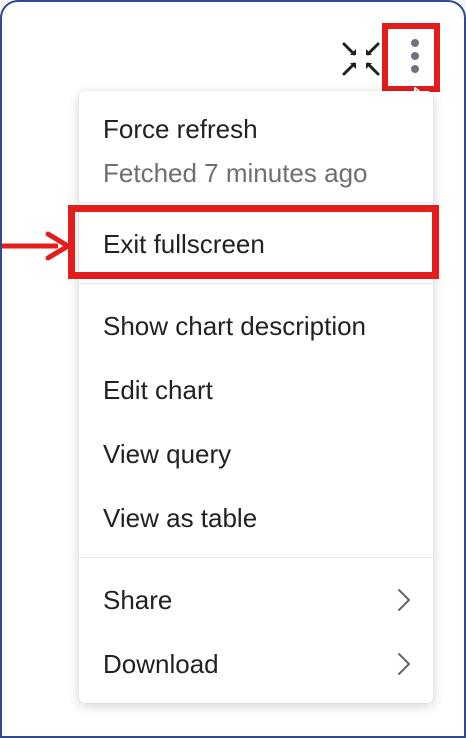 This screenshot has width=466, height=738. I want to click on share-item: Share, so click(256, 600).